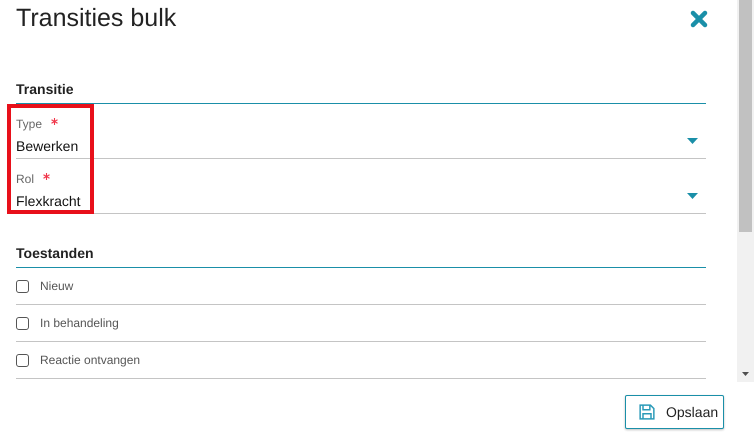  I want to click on dropdown-field: Type Bewerken, so click(361, 131).